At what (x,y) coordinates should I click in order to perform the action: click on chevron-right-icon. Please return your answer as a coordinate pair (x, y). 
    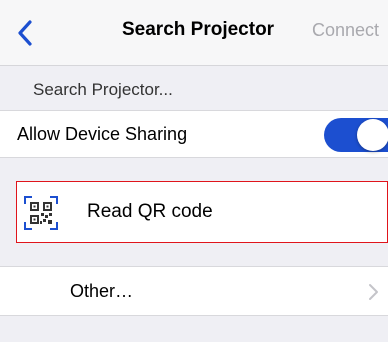
    Looking at the image, I should click on (373, 292).